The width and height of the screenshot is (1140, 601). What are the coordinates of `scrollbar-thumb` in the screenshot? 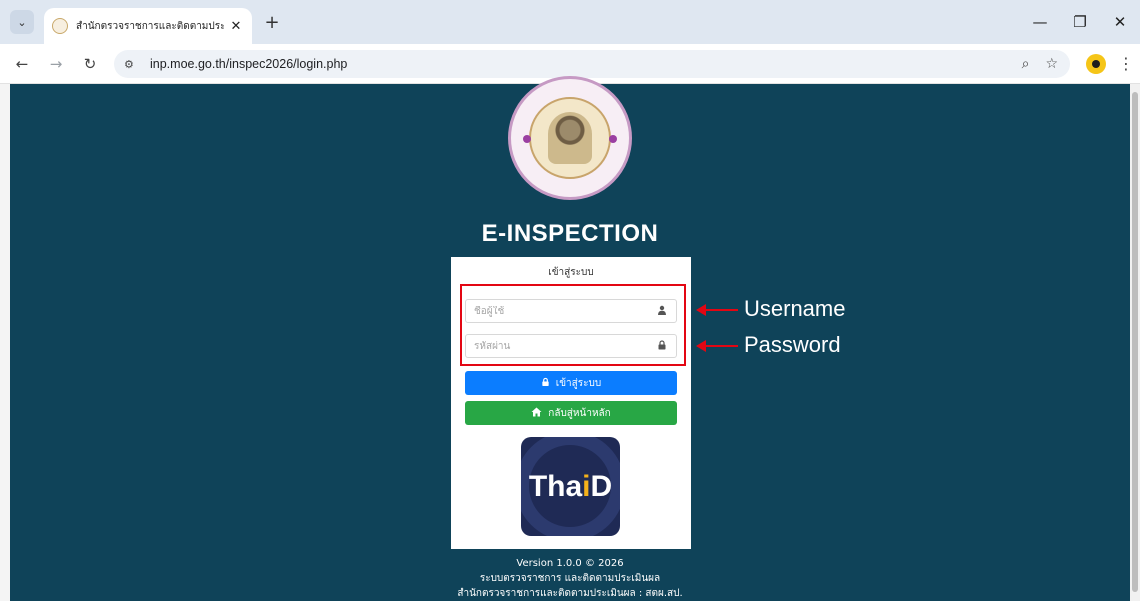 It's located at (1135, 342).